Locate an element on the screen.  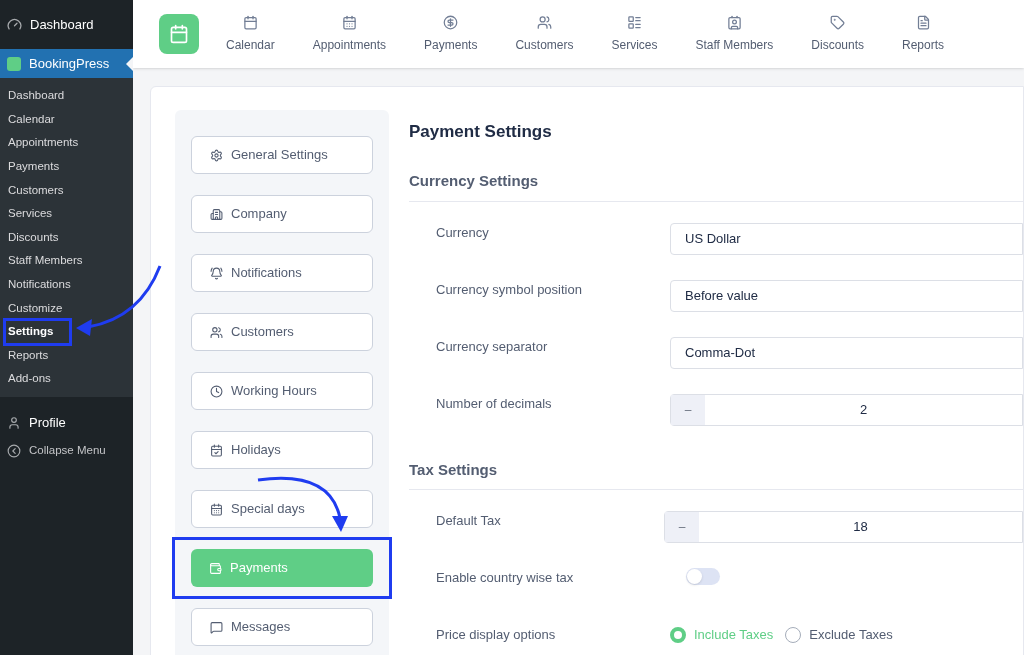
section-title: Tax Settings is located at coordinates (716, 470).